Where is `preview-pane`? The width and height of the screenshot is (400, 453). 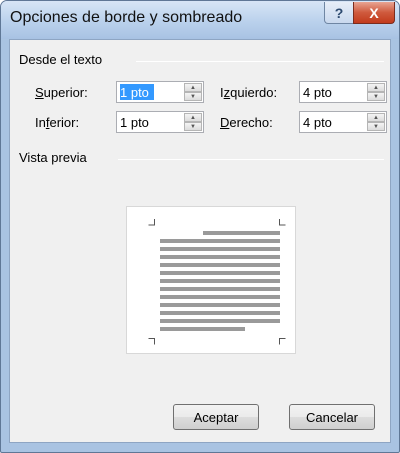
preview-pane is located at coordinates (211, 280).